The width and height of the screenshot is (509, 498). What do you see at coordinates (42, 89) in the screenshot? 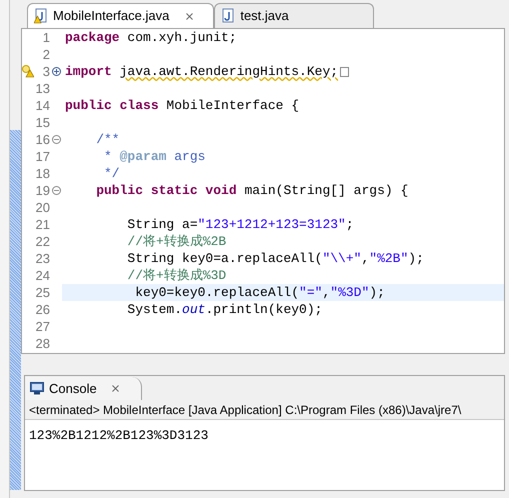
I see `line-number: 13` at bounding box center [42, 89].